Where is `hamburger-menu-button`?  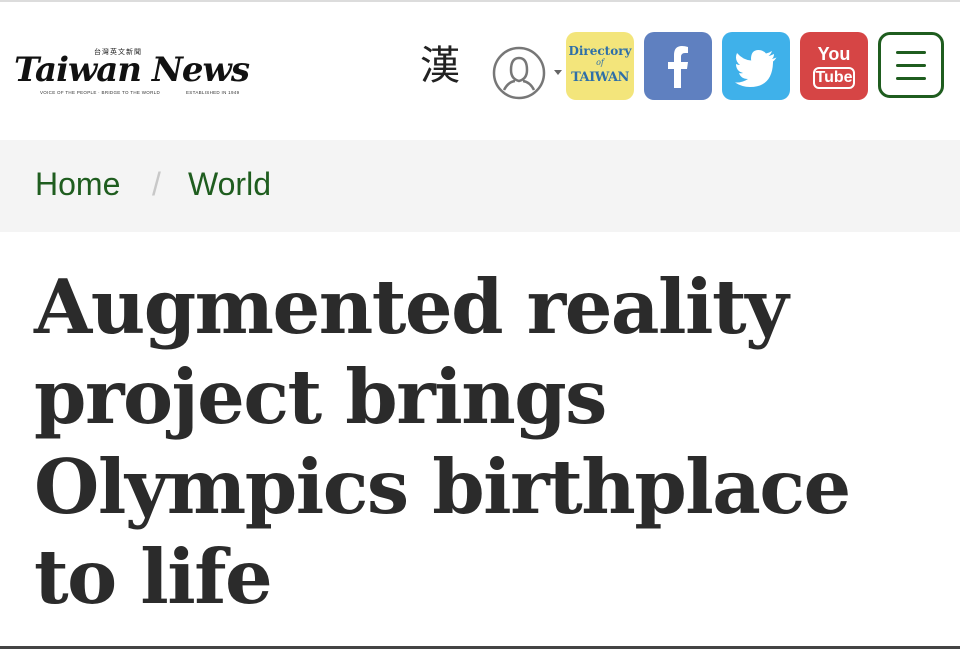 hamburger-menu-button is located at coordinates (911, 65).